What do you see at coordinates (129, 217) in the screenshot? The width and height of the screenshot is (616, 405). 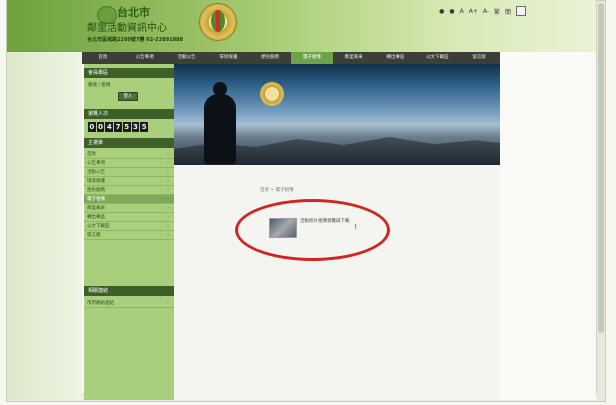 I see `sidebar-item-transfer: 轉出專區 ›` at bounding box center [129, 217].